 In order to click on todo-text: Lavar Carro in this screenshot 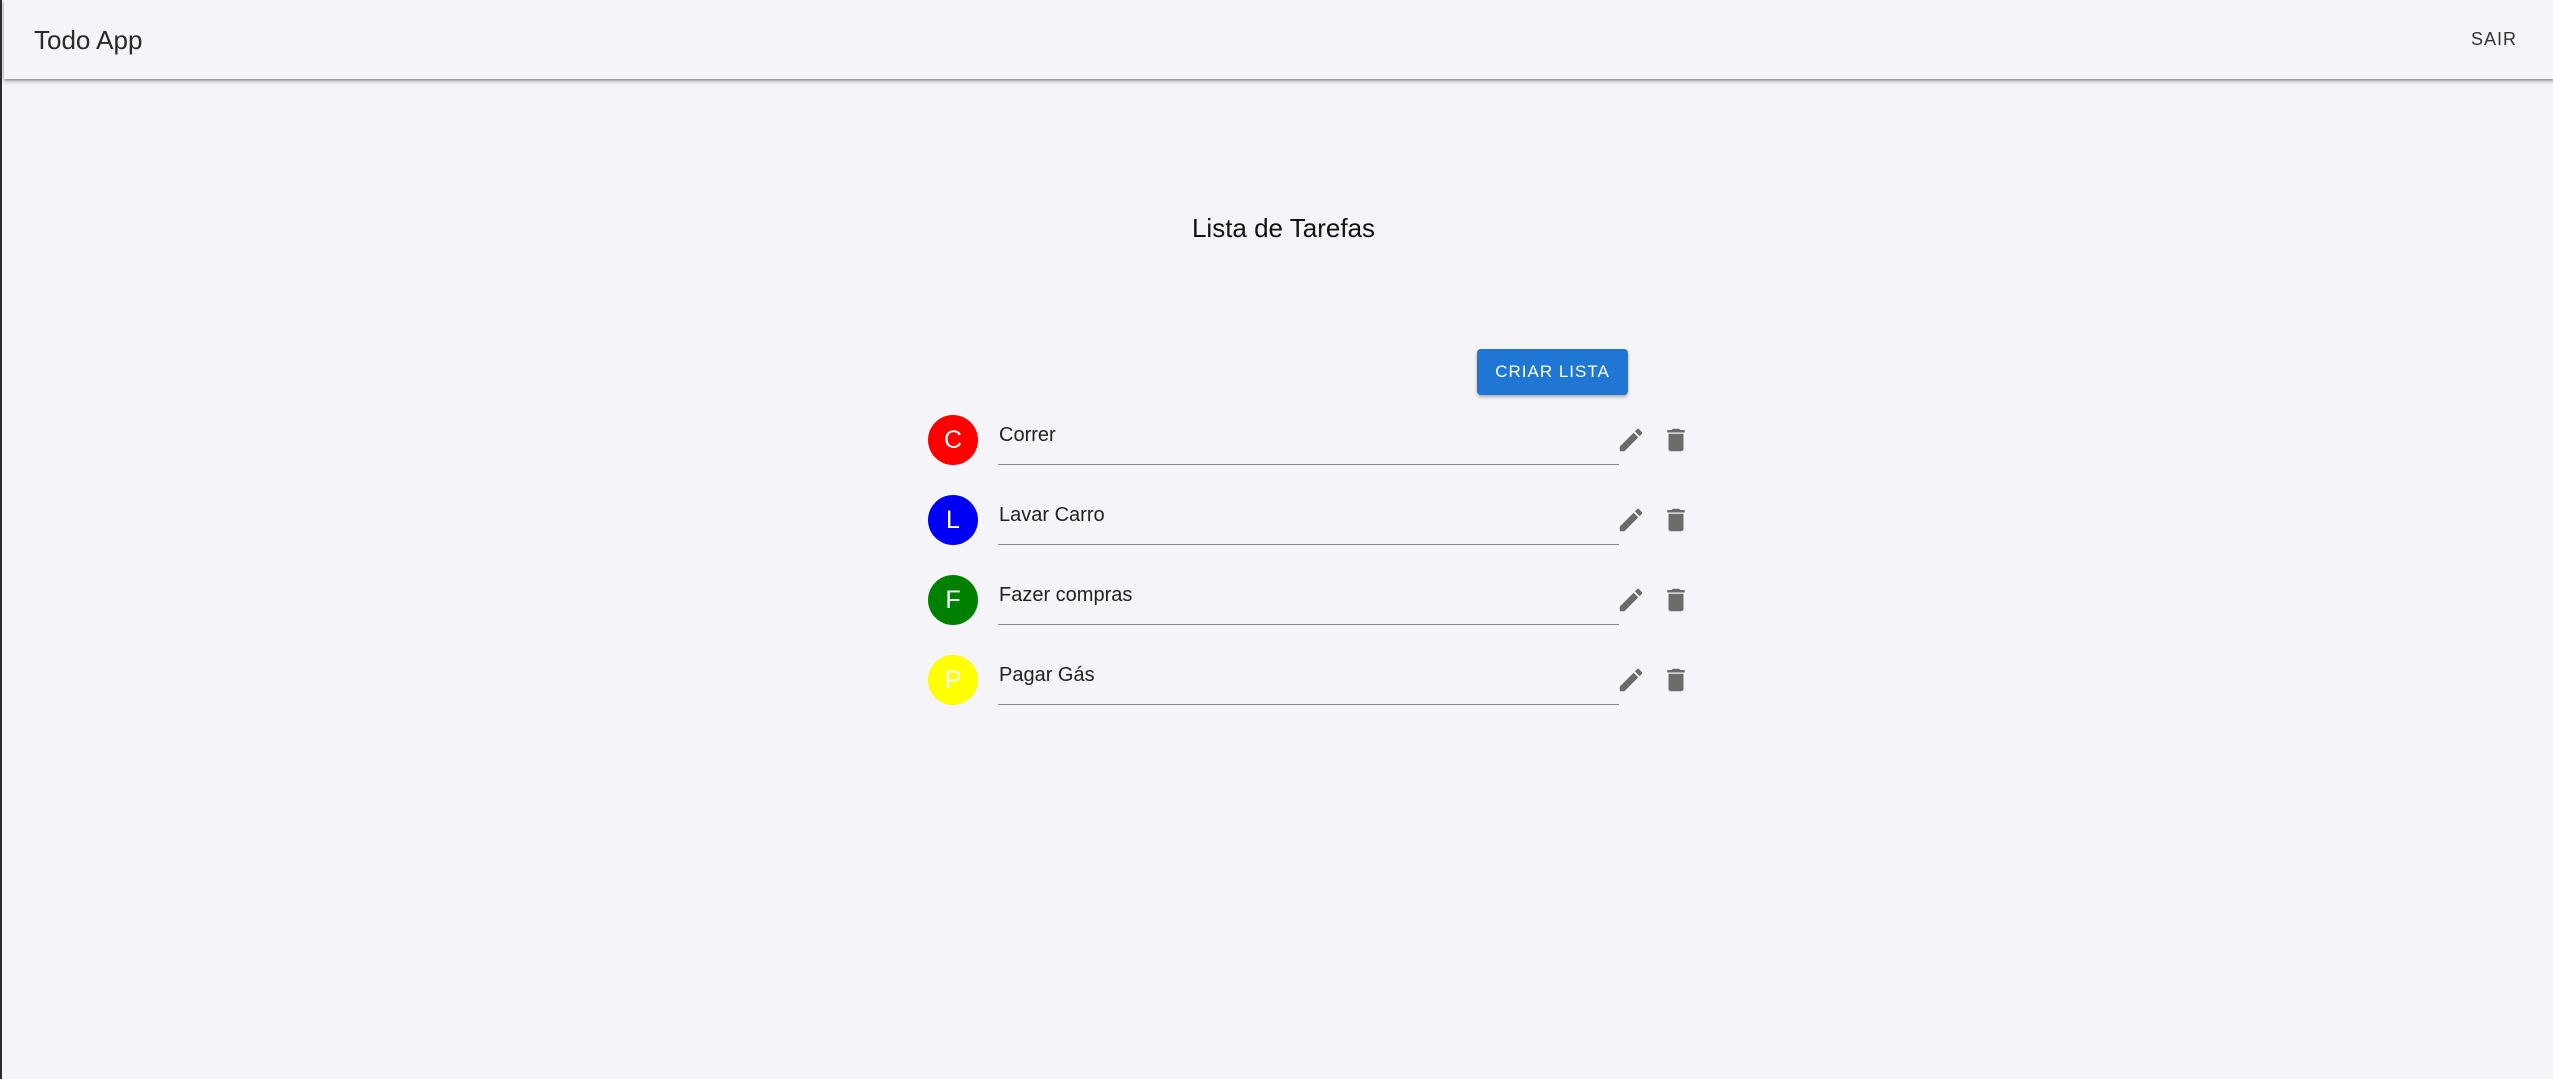, I will do `click(1052, 515)`.